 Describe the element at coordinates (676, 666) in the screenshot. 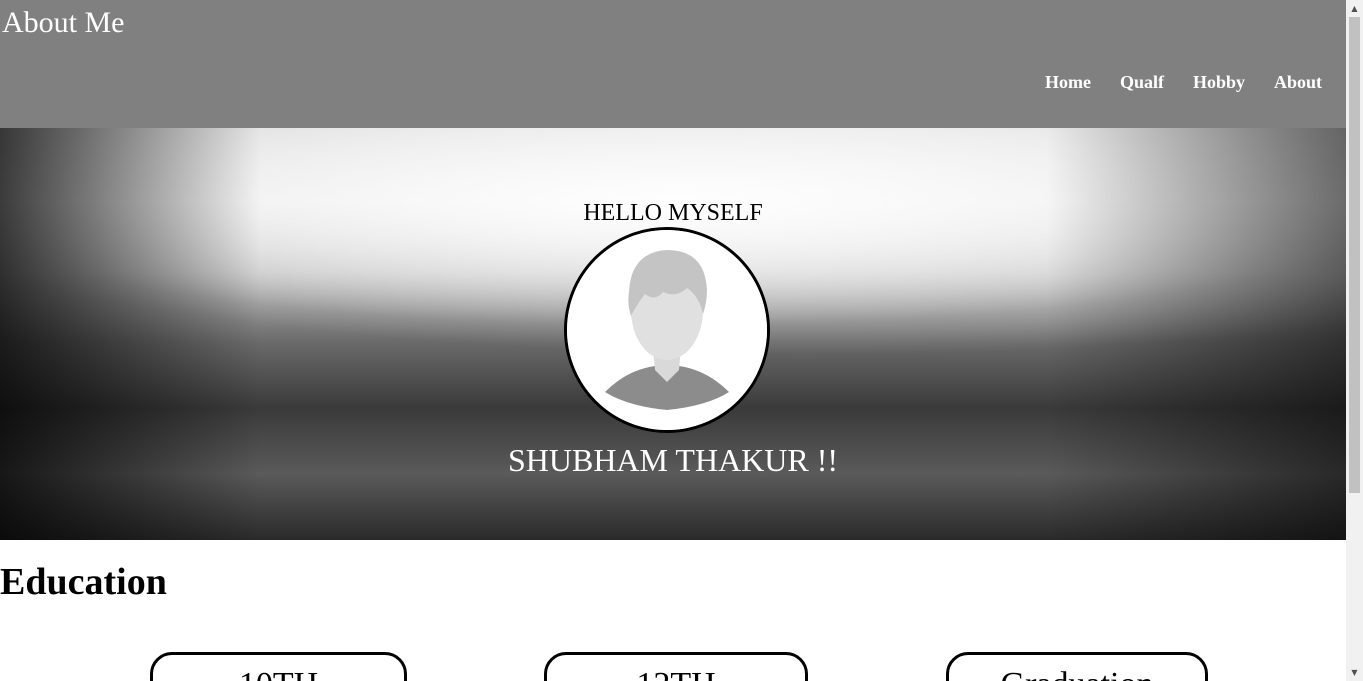

I see `education-card-12th: 12TH` at that location.